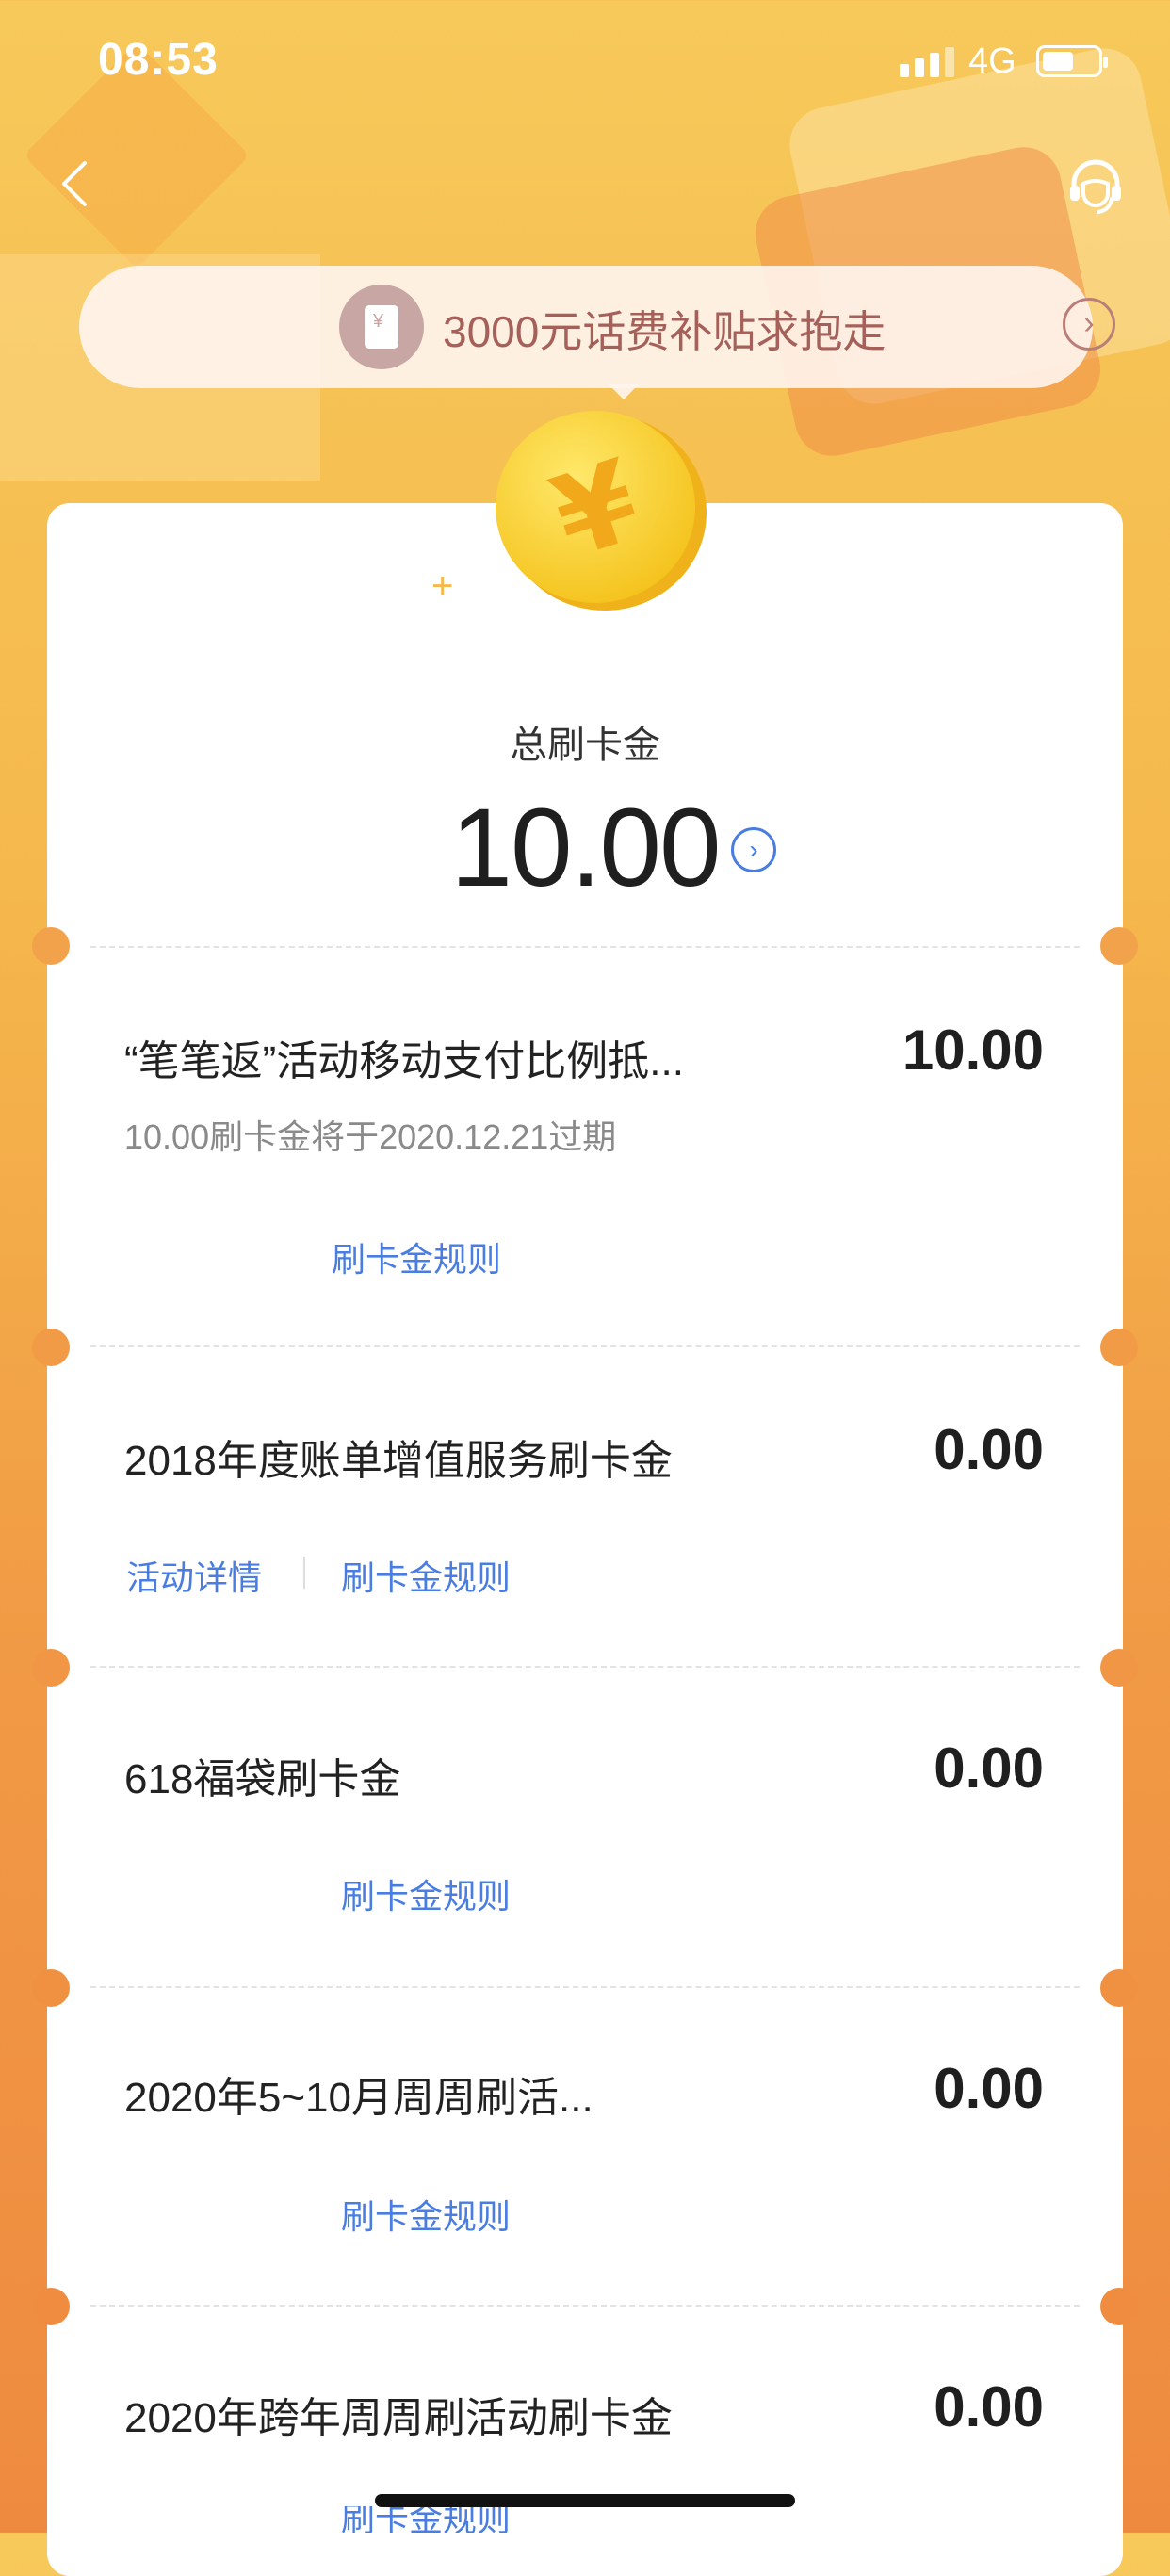  Describe the element at coordinates (973, 1050) in the screenshot. I see `item-amount: 10.00` at that location.